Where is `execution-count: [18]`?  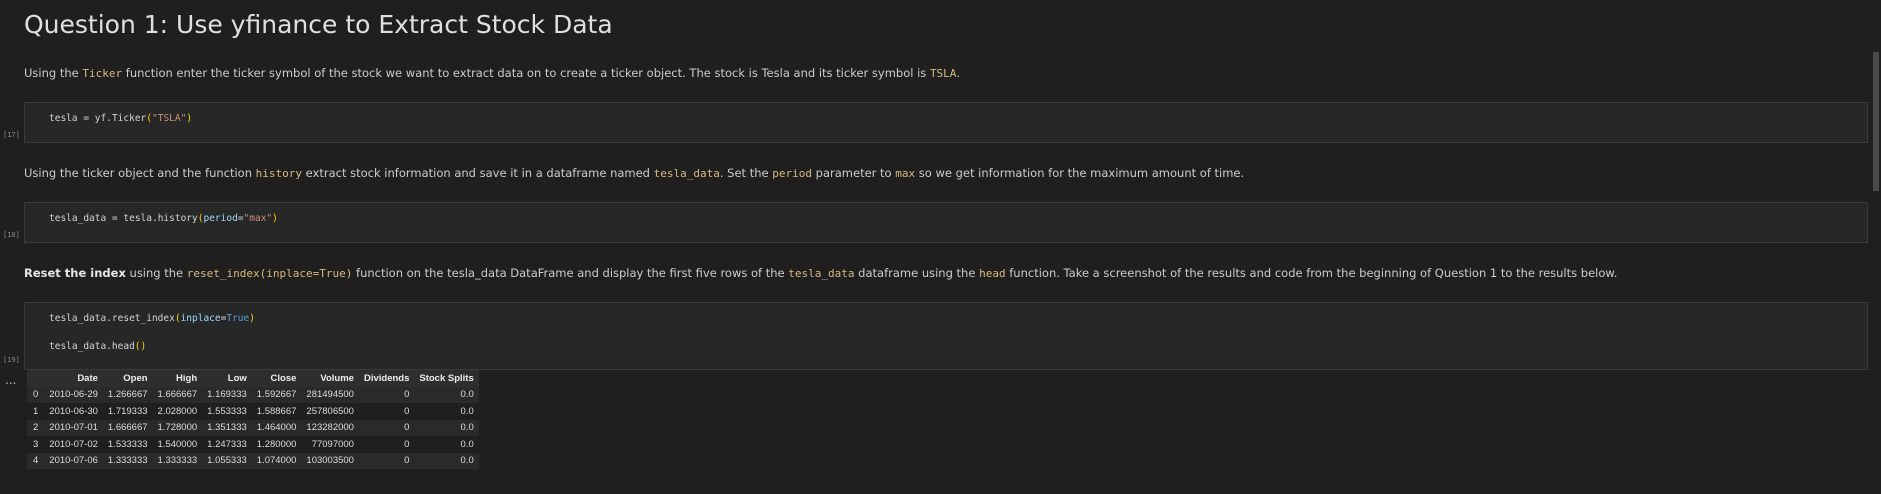 execution-count: [18] is located at coordinates (11, 235).